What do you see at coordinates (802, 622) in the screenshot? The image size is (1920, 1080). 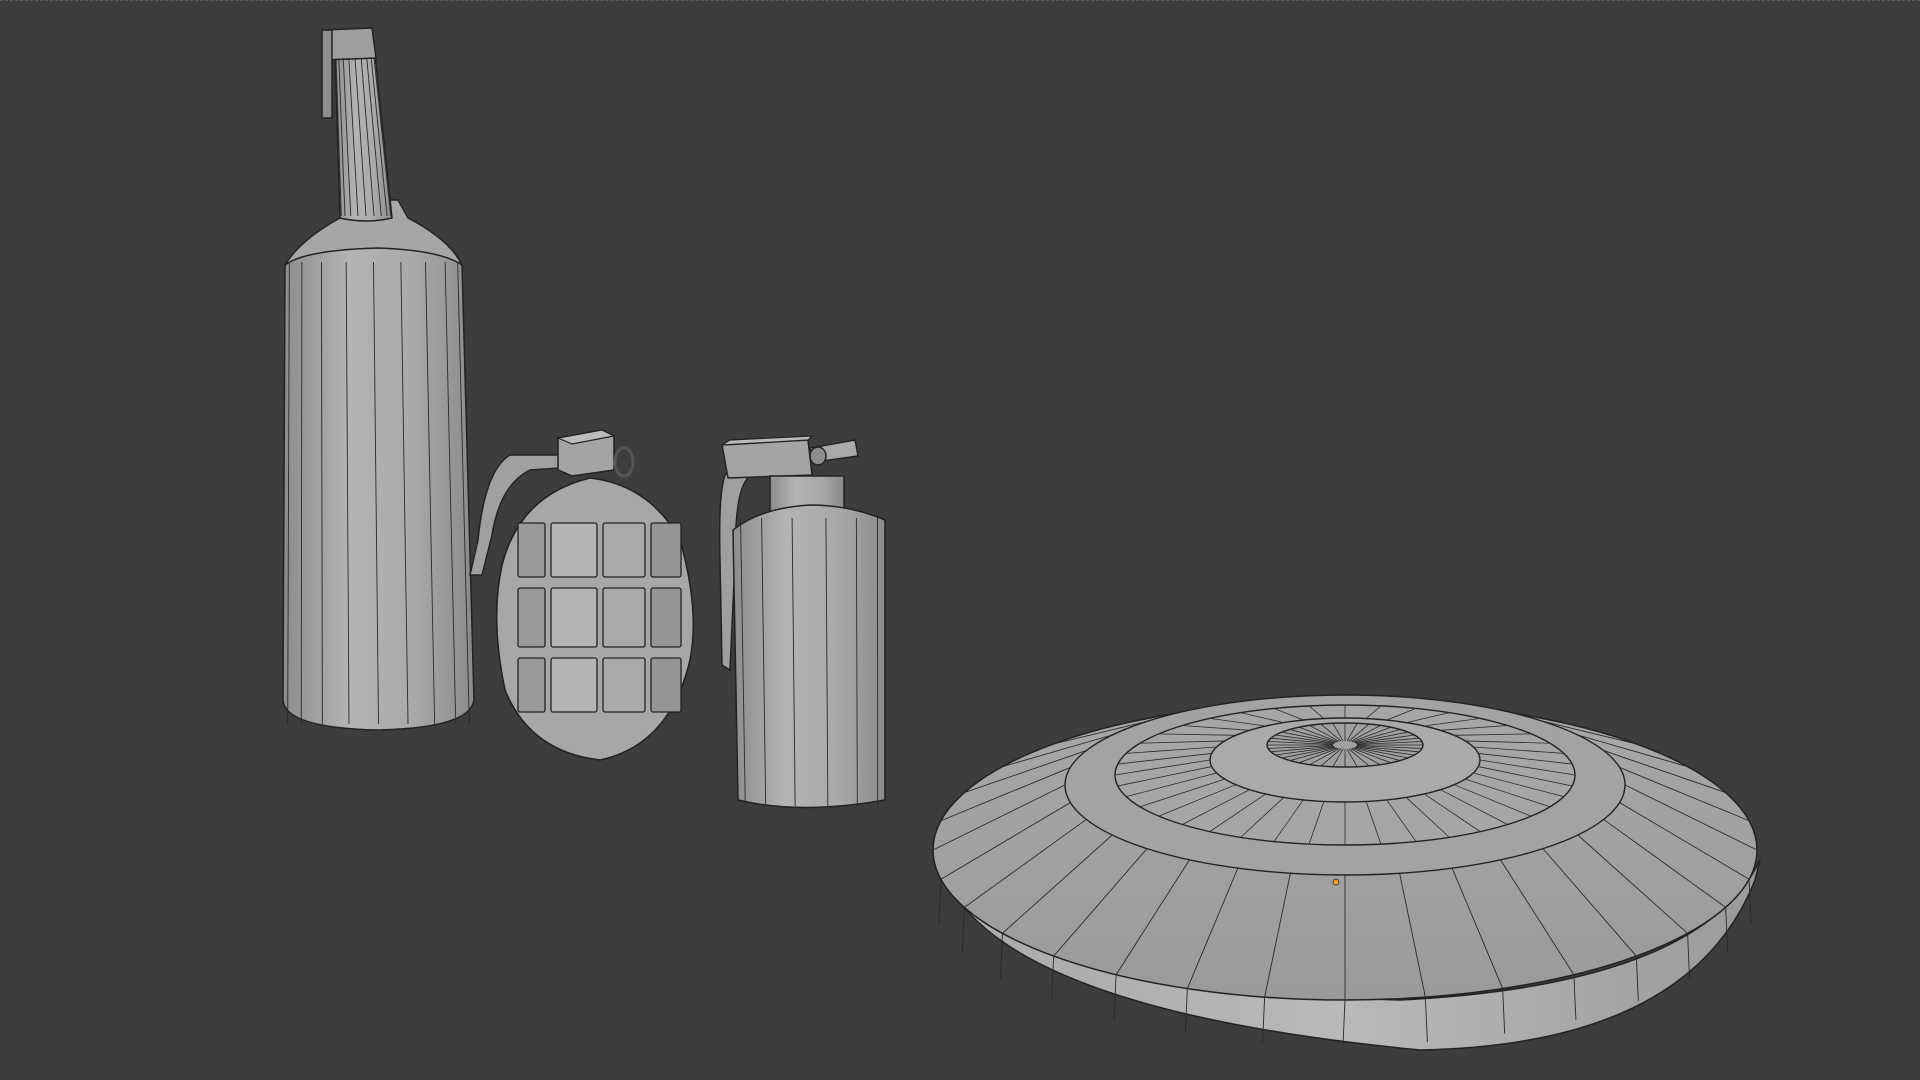 I see `smoke-grenade-mesh` at bounding box center [802, 622].